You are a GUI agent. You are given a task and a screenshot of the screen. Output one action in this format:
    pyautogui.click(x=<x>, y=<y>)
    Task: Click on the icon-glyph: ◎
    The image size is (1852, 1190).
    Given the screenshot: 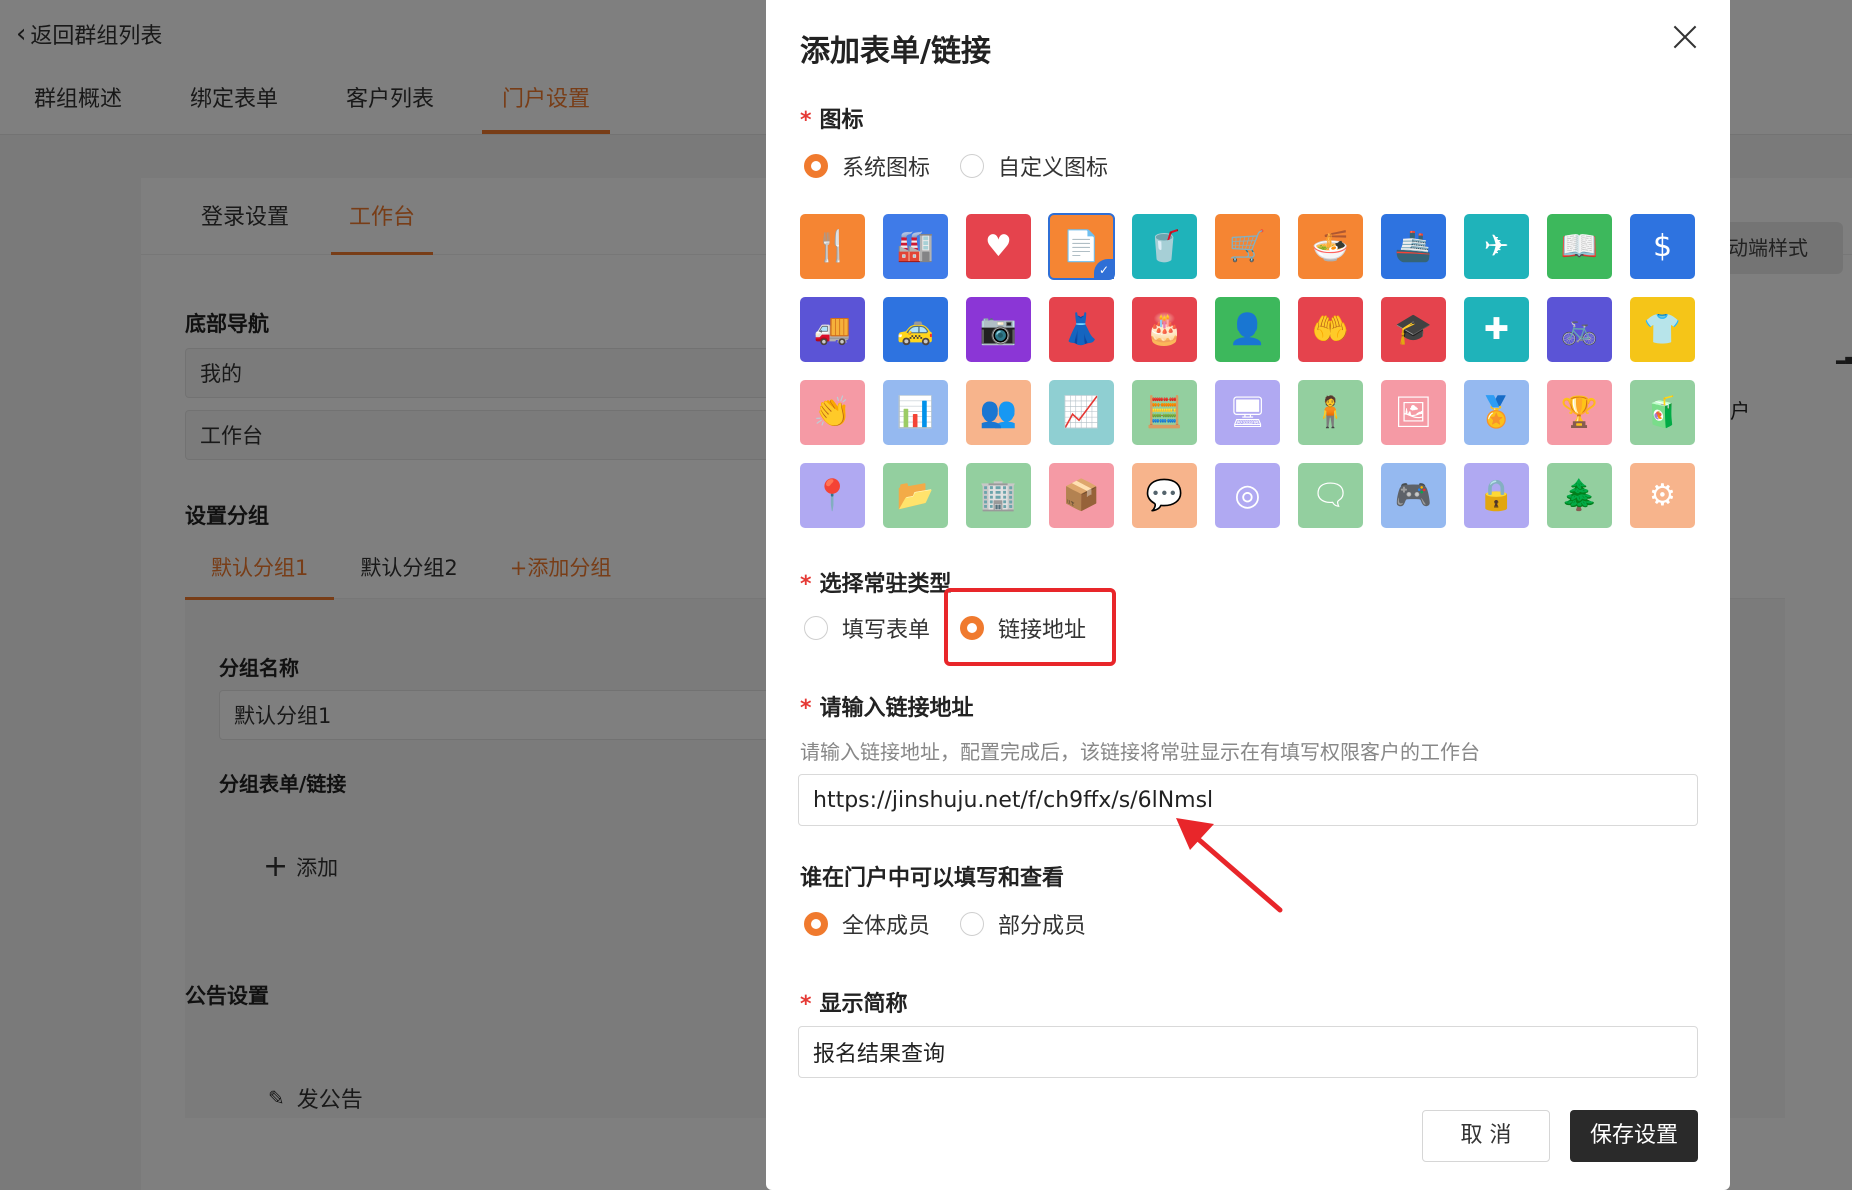 What is the action you would take?
    pyautogui.click(x=1247, y=495)
    